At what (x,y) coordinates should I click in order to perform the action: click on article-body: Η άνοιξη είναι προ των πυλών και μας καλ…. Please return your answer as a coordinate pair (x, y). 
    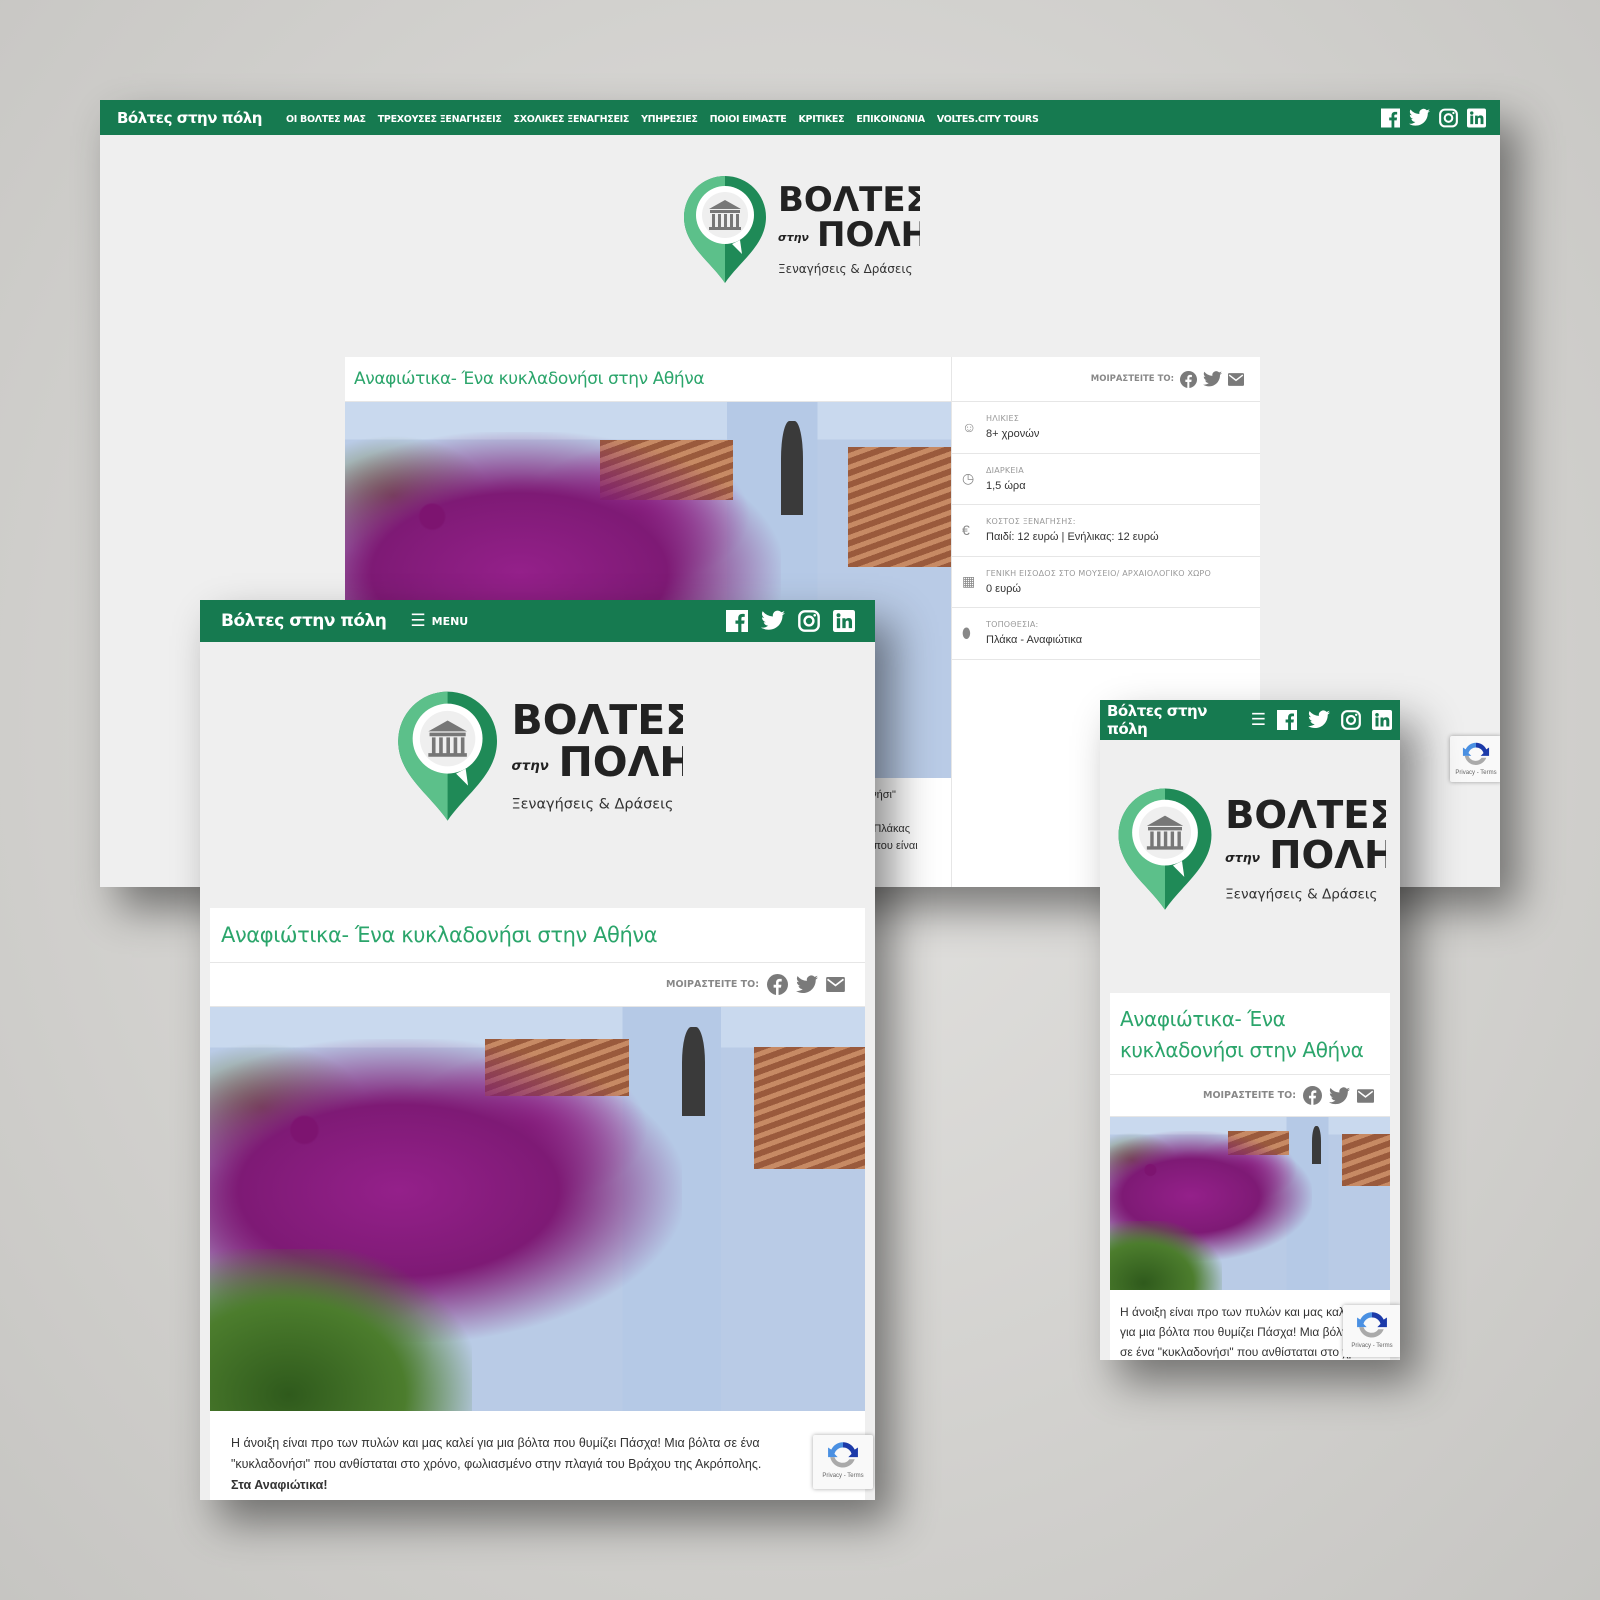
    Looking at the image, I should click on (496, 1464).